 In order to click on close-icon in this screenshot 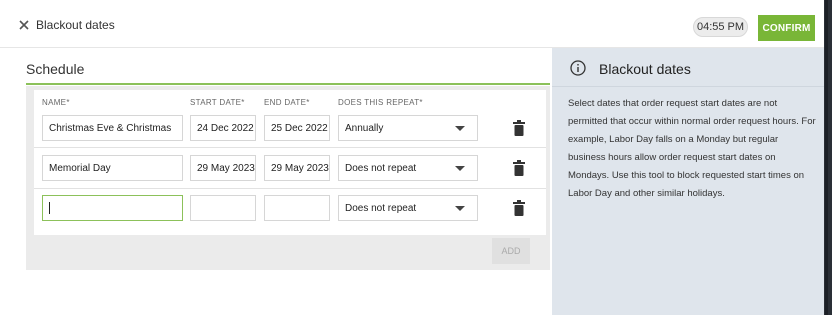, I will do `click(24, 25)`.